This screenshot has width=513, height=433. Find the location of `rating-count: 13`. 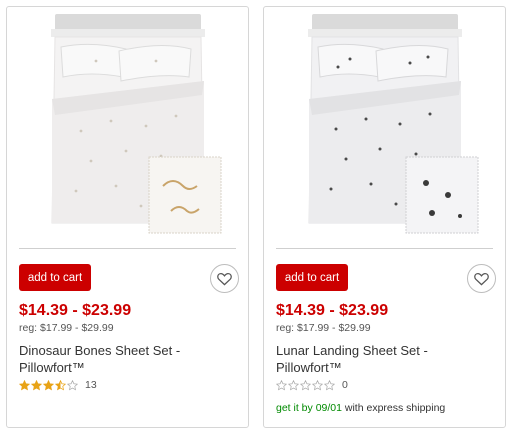

rating-count: 13 is located at coordinates (91, 385).